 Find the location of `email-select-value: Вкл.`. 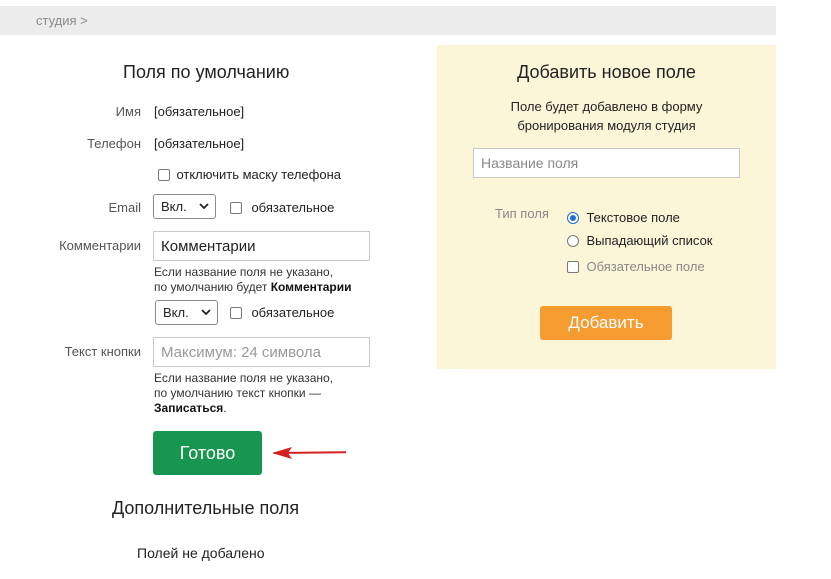

email-select-value: Вкл. is located at coordinates (174, 206).